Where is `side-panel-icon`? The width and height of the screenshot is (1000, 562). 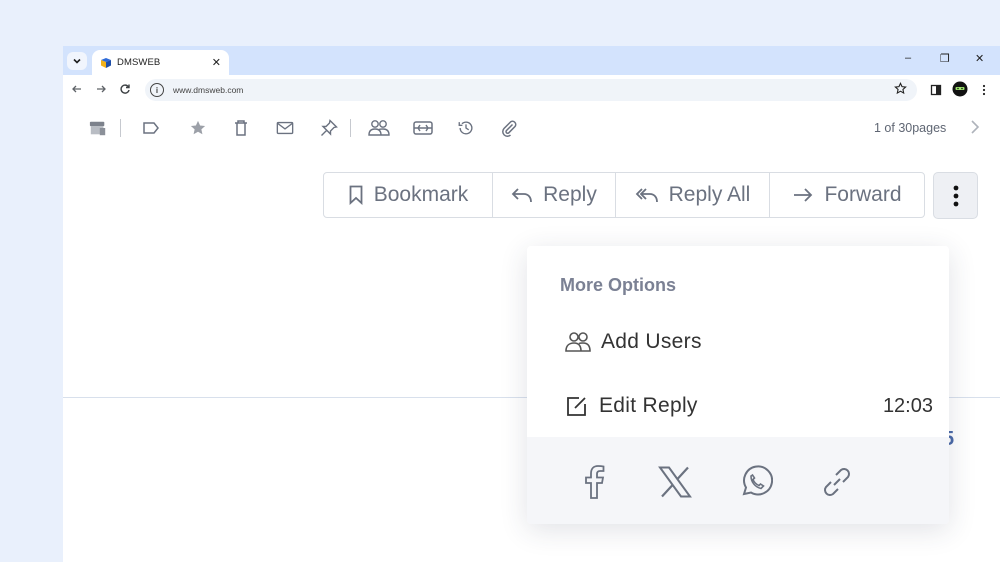
side-panel-icon is located at coordinates (936, 92).